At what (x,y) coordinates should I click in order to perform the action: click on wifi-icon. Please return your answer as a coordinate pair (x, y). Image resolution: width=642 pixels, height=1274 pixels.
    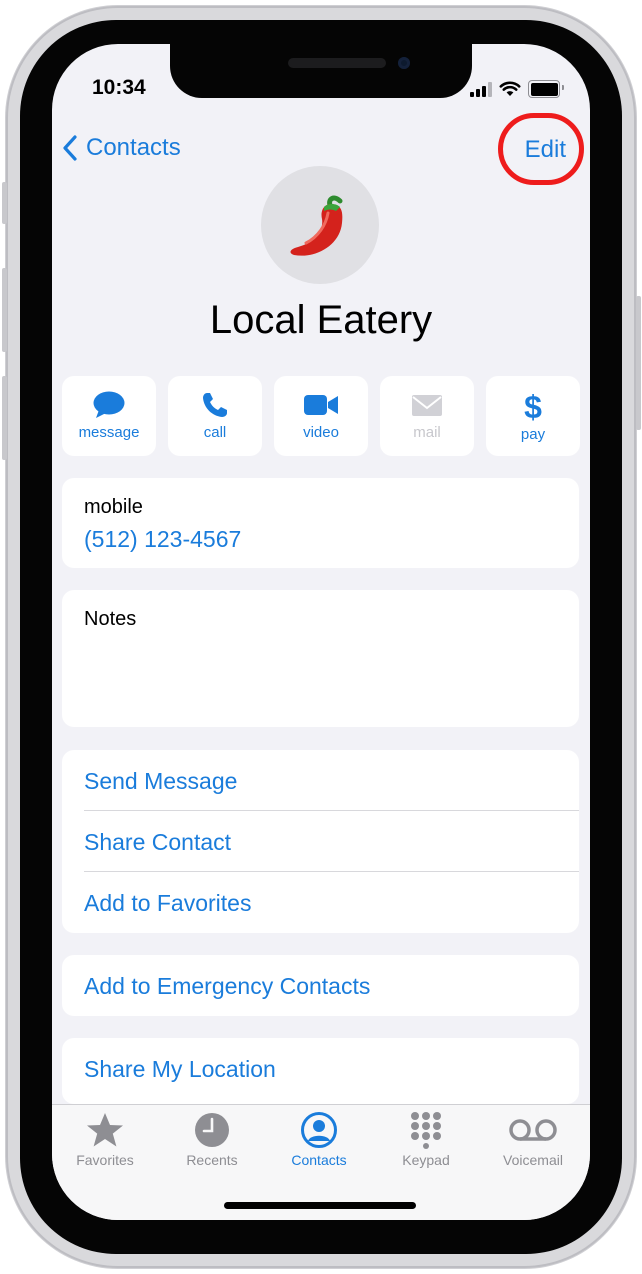
    Looking at the image, I should click on (510, 88).